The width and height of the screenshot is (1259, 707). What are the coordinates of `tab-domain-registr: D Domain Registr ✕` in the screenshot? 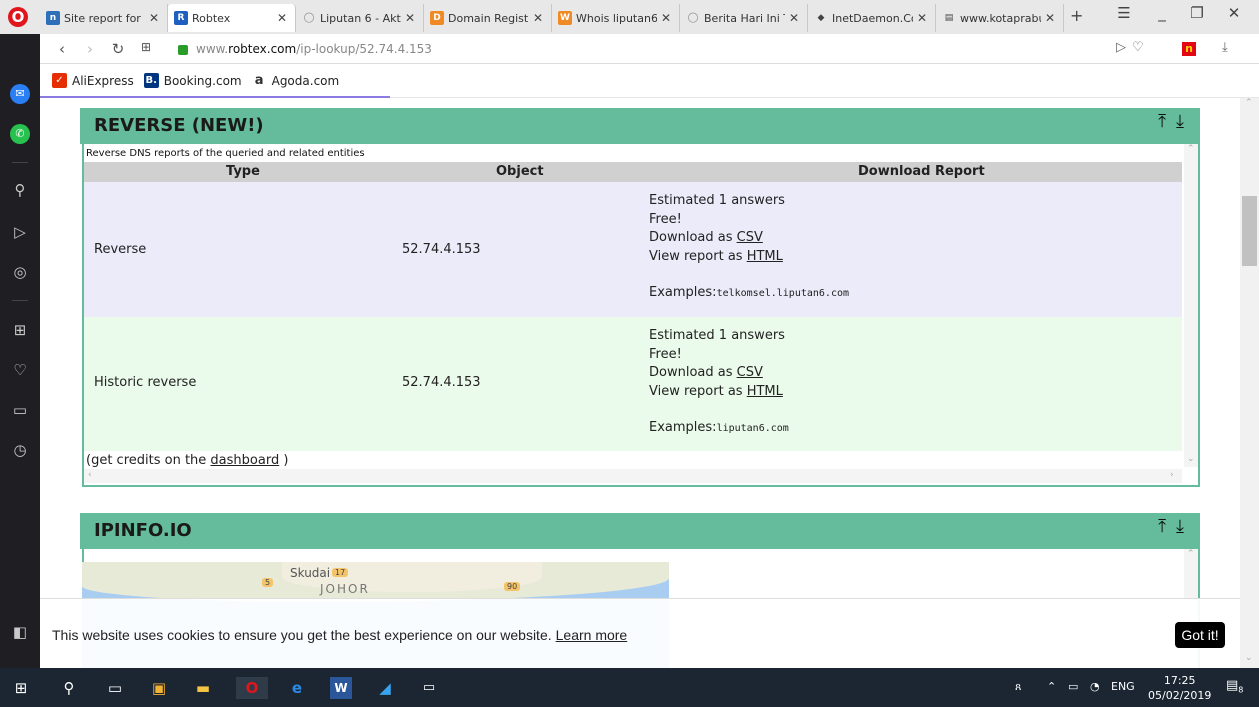 It's located at (488, 18).